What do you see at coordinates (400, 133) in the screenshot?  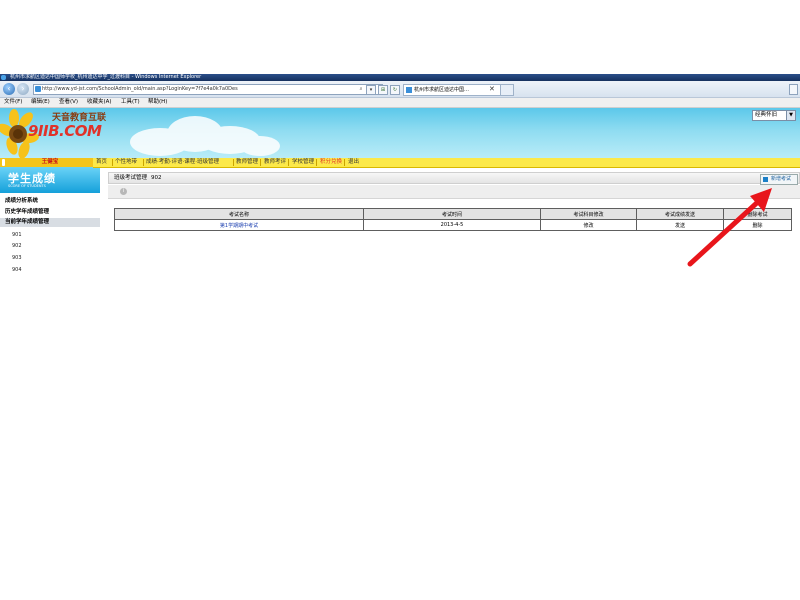 I see `site-banner: 天音教育互联 9IIB.COM 经典怀旧 ▼` at bounding box center [400, 133].